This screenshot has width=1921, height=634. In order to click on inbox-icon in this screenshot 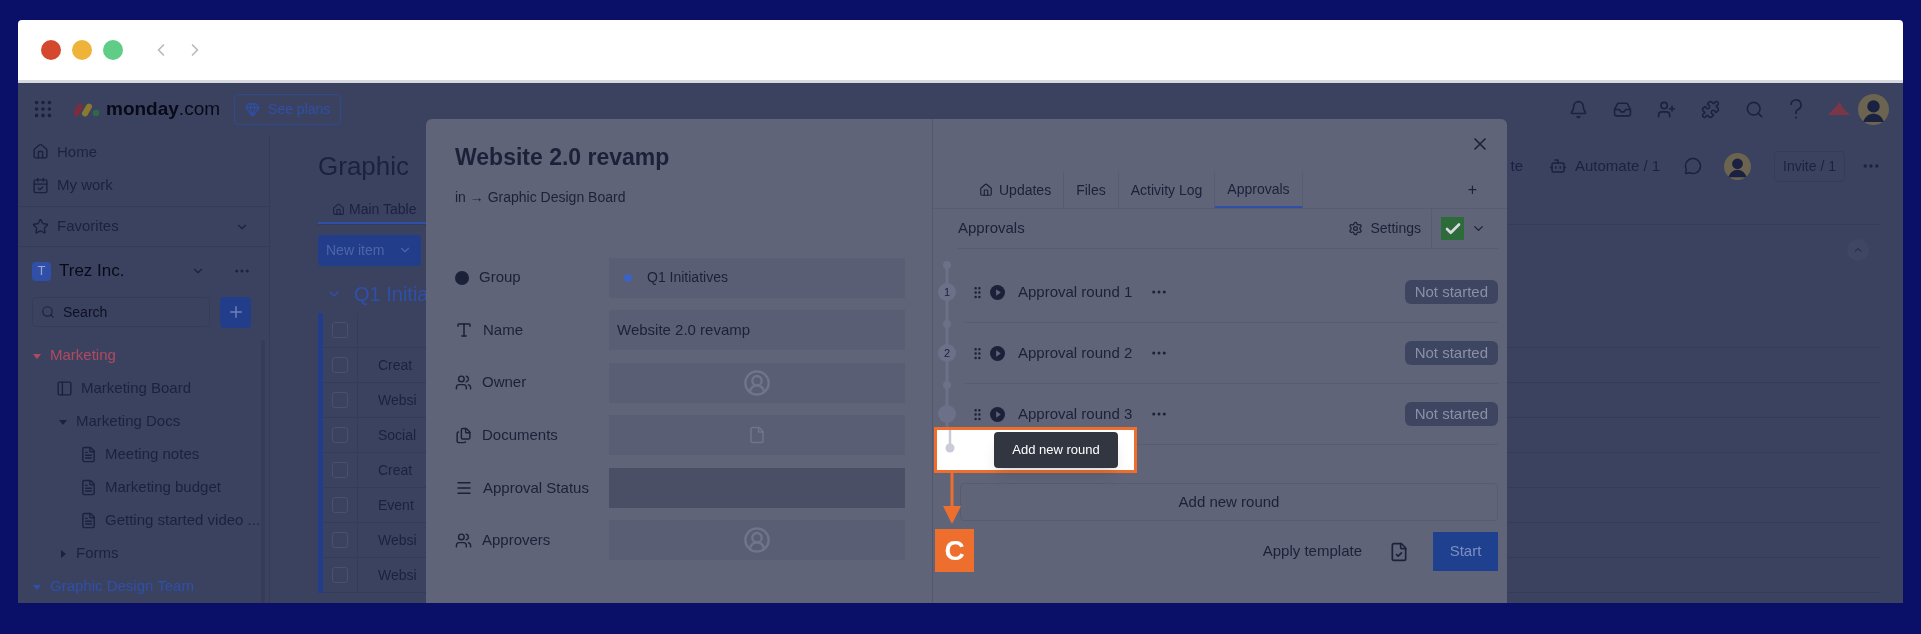, I will do `click(1622, 109)`.